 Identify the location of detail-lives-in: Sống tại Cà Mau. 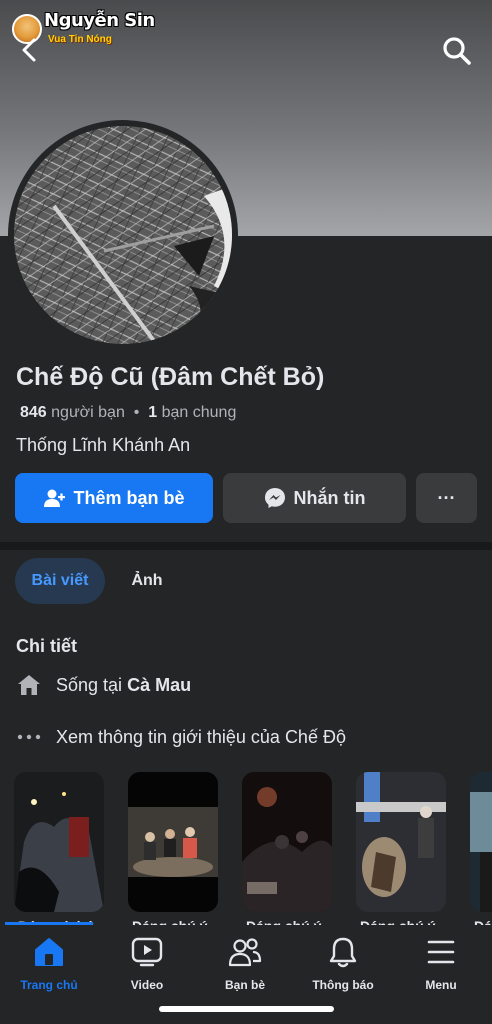
(103, 685).